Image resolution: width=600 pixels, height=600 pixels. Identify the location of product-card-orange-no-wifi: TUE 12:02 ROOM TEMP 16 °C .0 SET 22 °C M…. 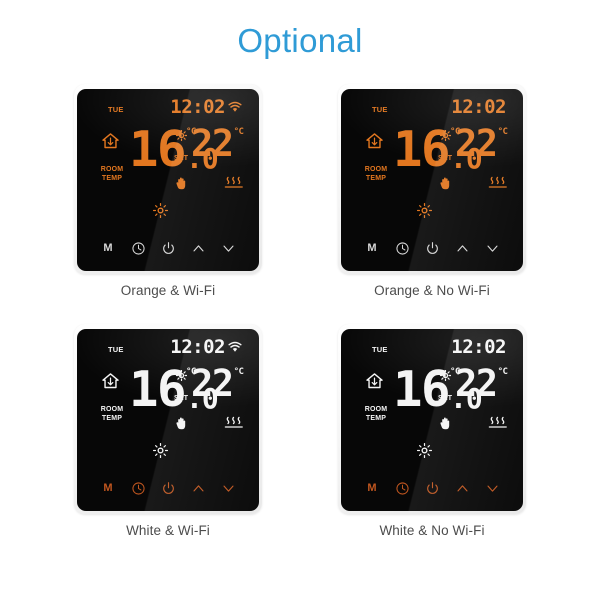
(432, 191).